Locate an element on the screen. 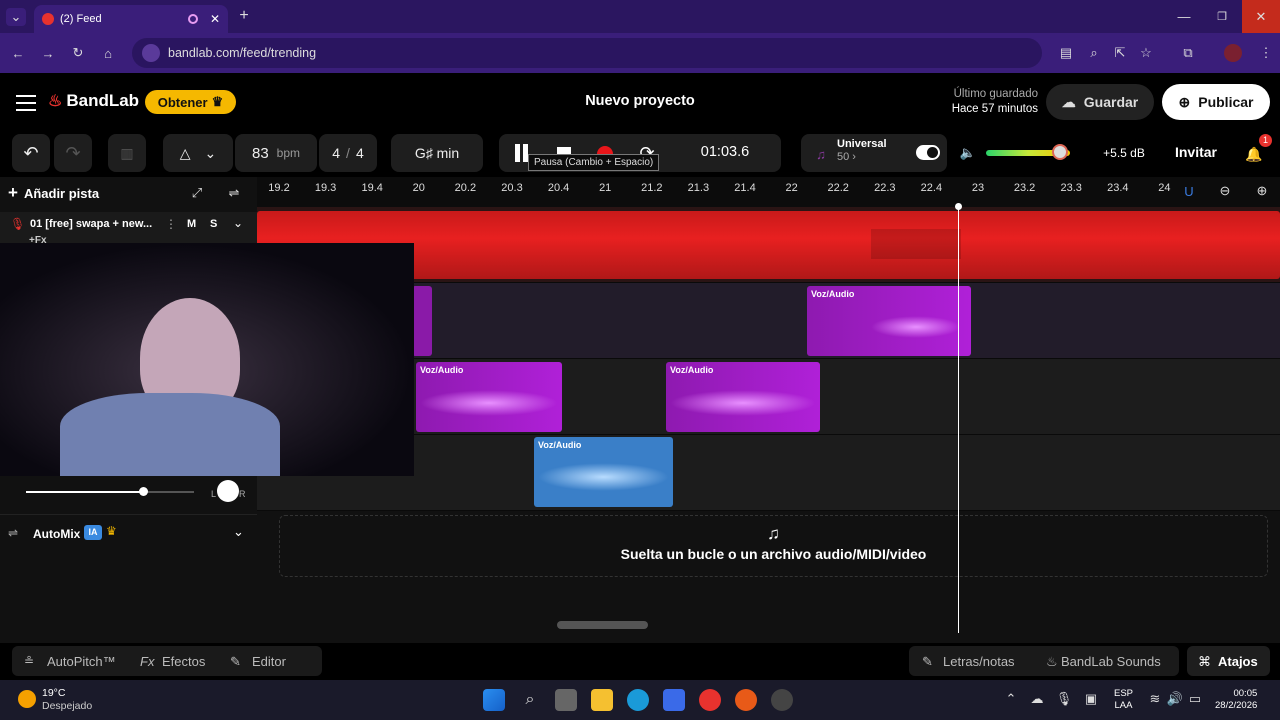 The height and width of the screenshot is (720, 1280). cloud-upload-icon: ☁ is located at coordinates (1068, 101).